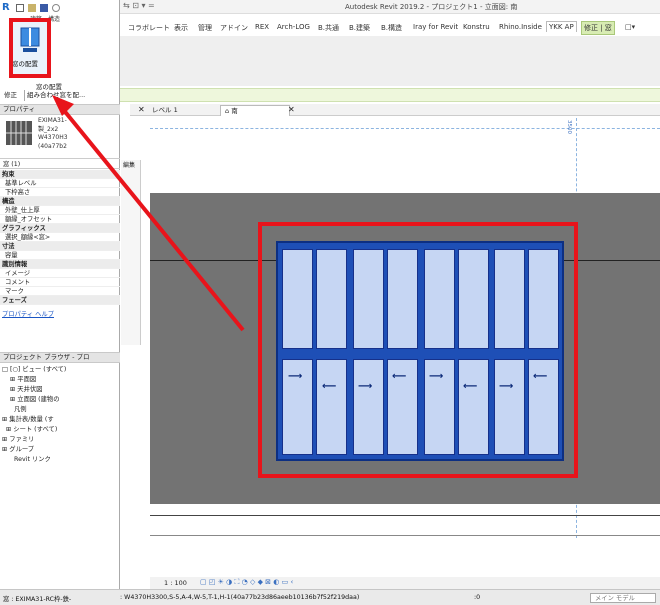 This screenshot has width=660, height=605. Describe the element at coordinates (60, 163) in the screenshot. I see `instance-filter: 窓 (1)` at that location.